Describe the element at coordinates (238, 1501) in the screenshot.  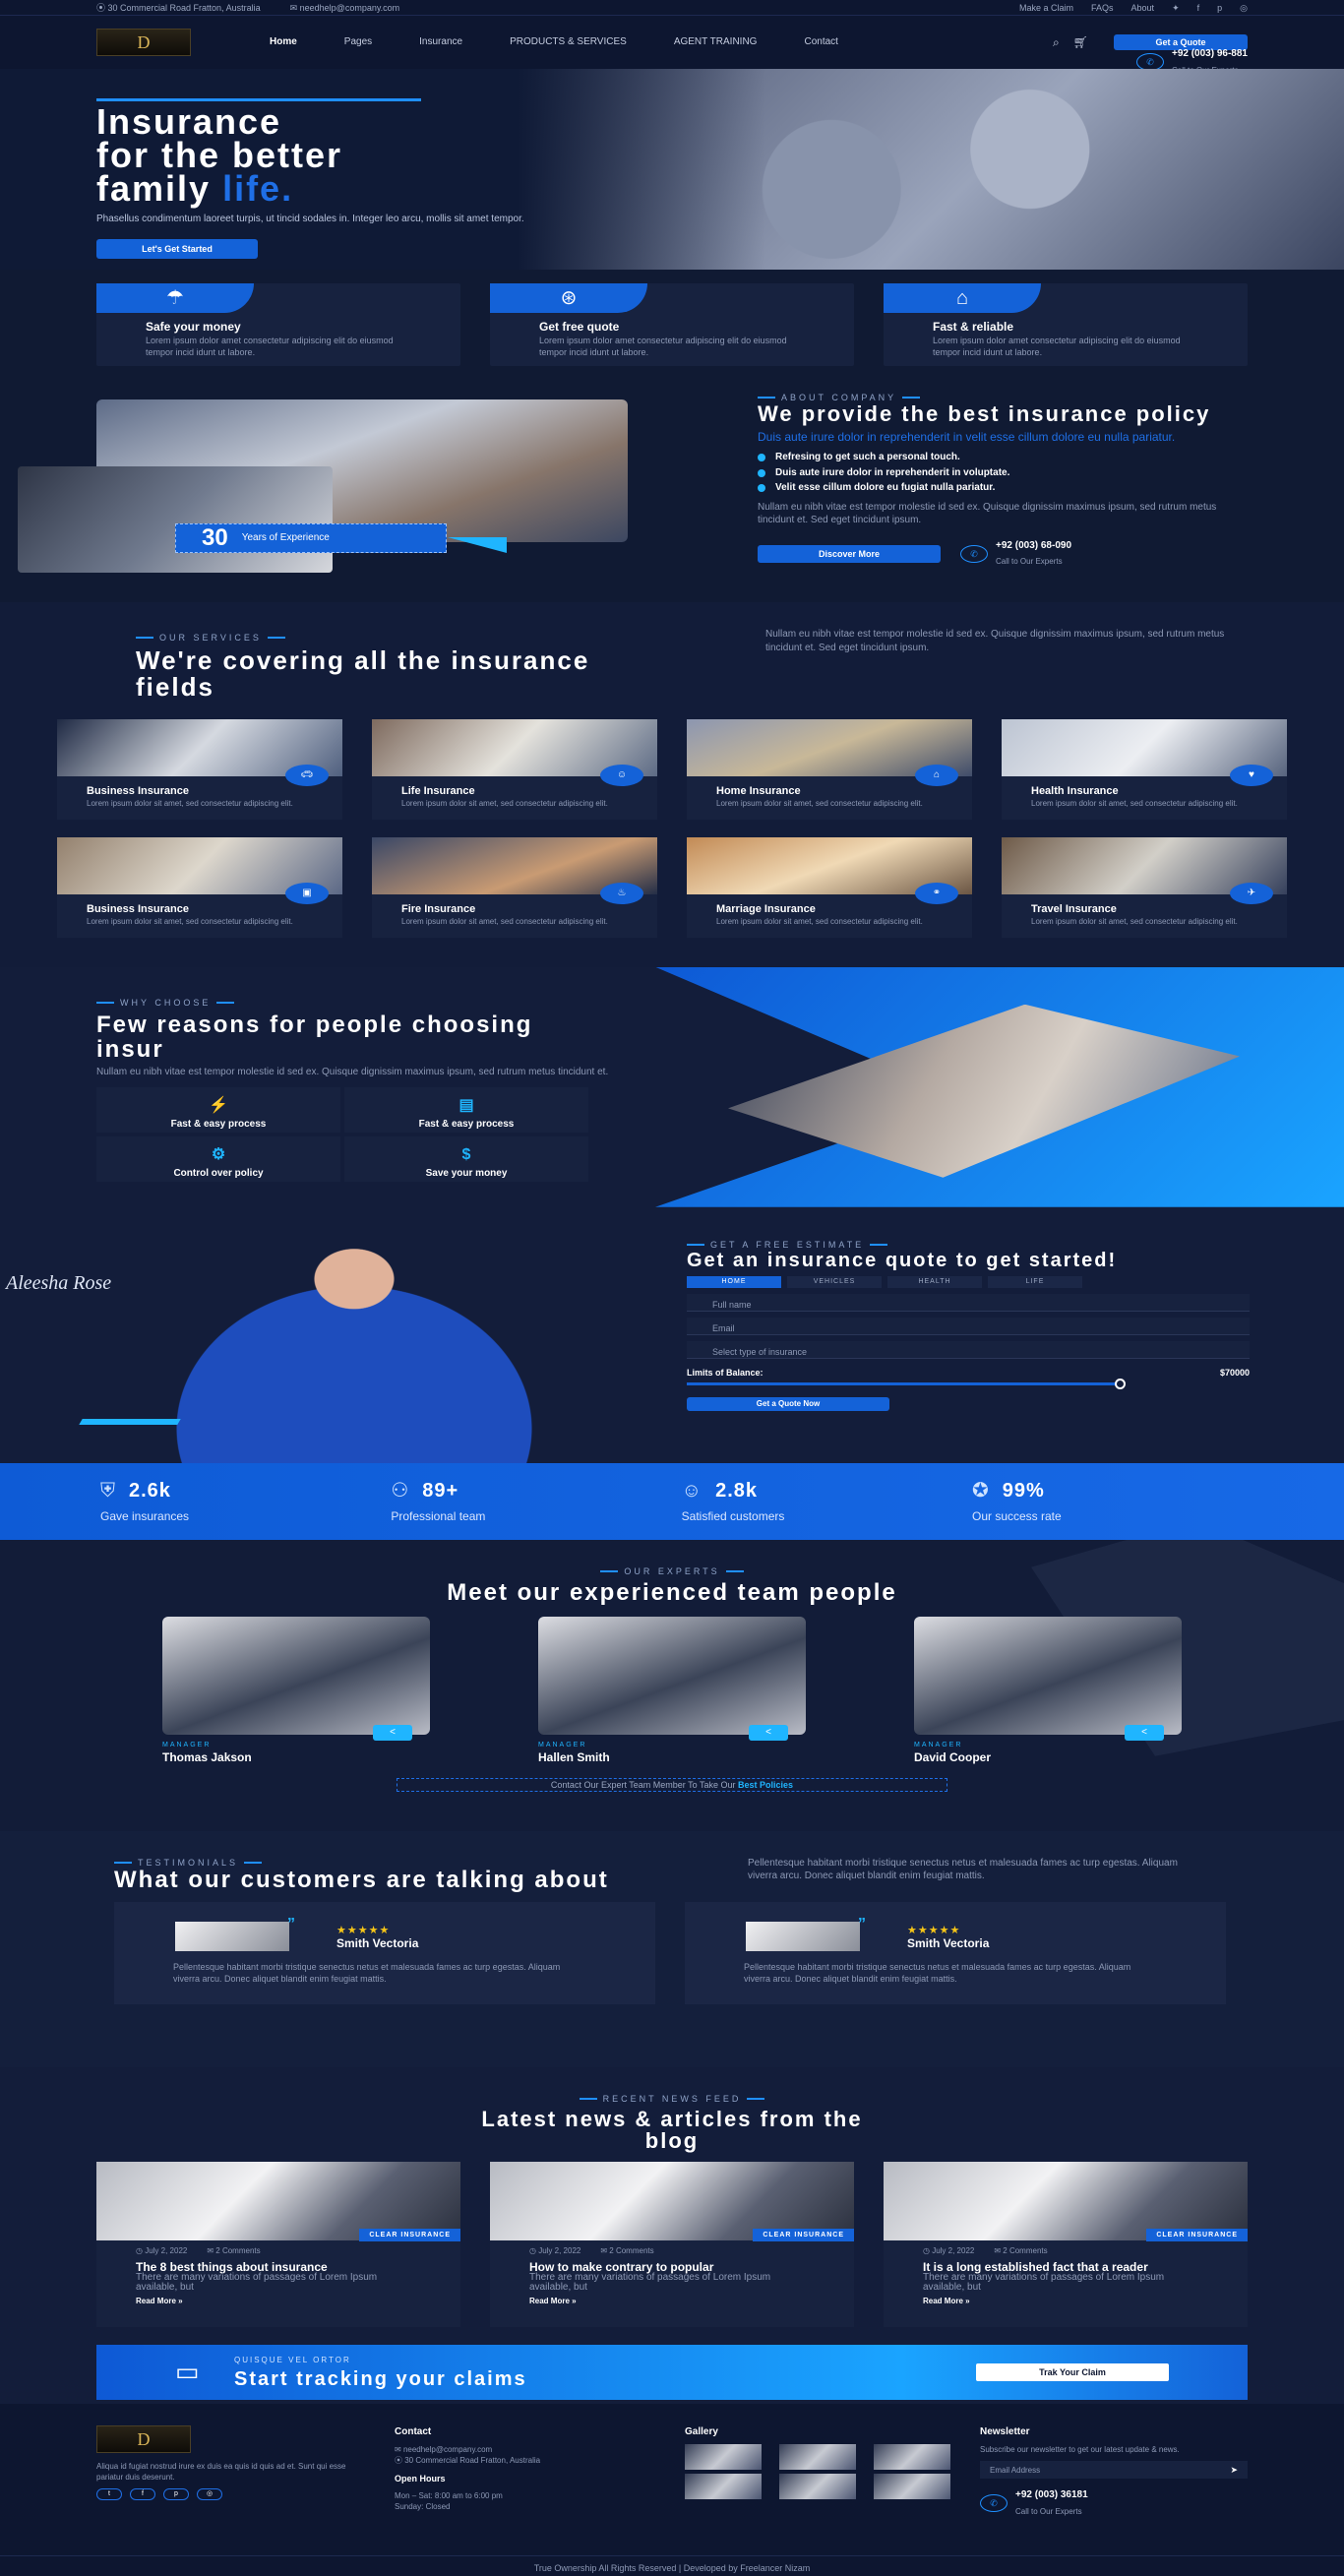
I see `stat-item: ⛨ 2.6k Gave insurances` at that location.